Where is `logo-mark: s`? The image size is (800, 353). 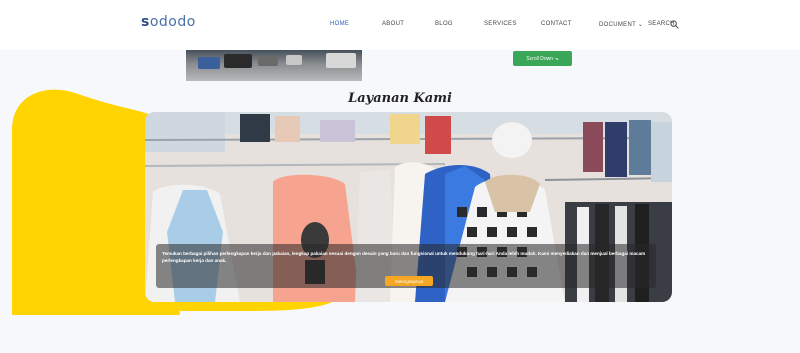 logo-mark: s is located at coordinates (145, 22).